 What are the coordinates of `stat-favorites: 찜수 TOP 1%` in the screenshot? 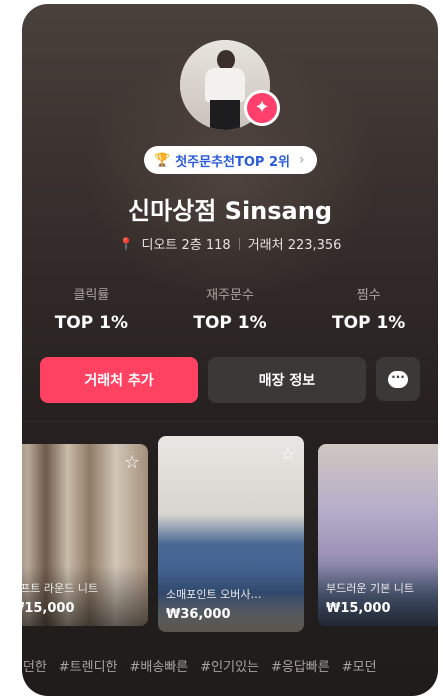 It's located at (368, 308).